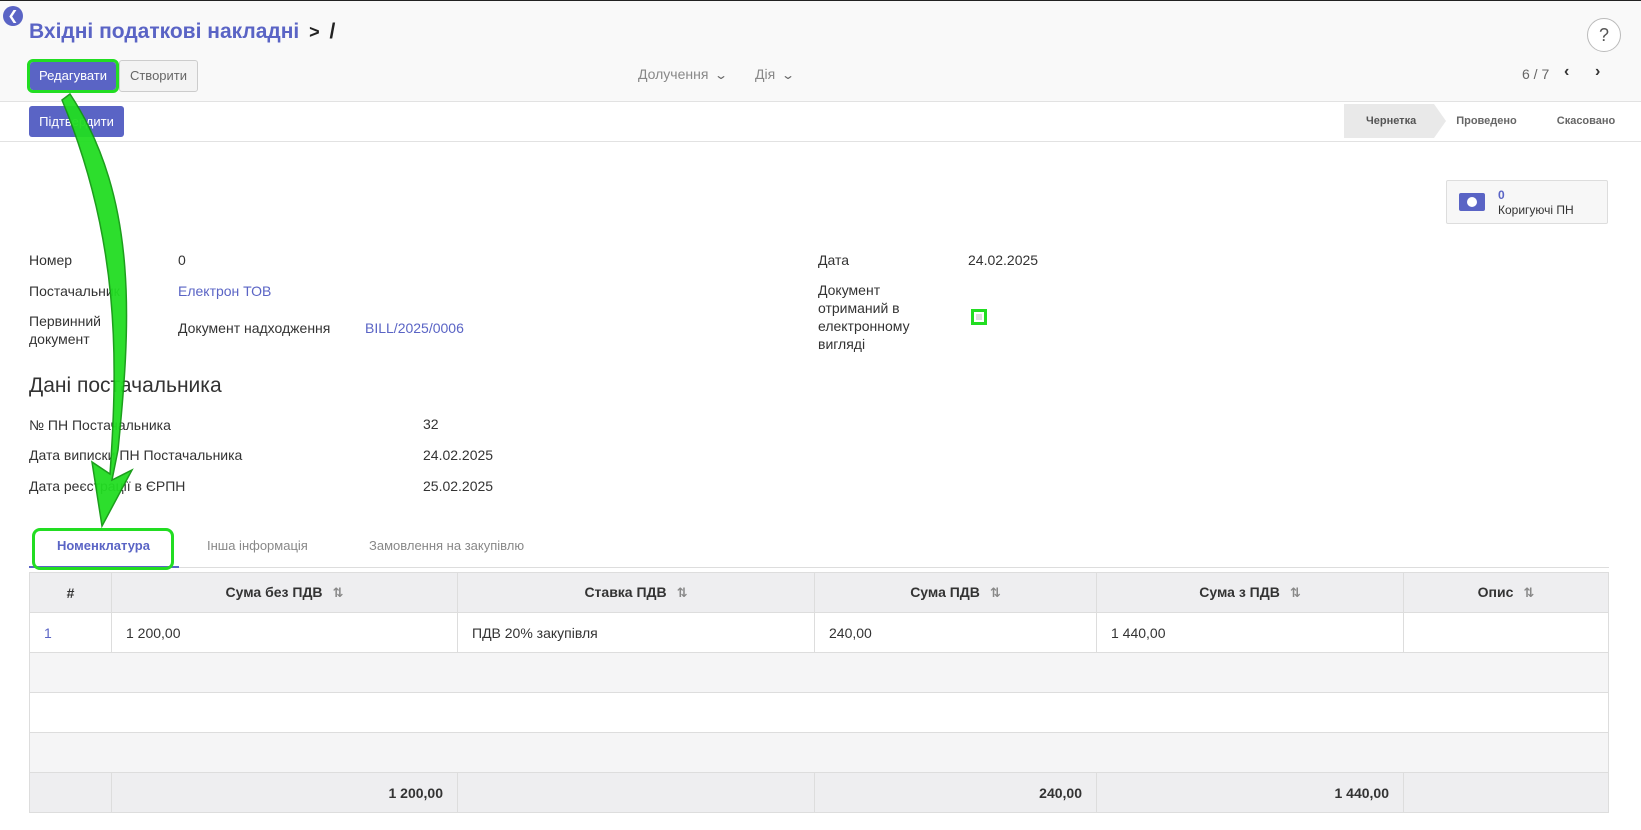 This screenshot has width=1641, height=830. Describe the element at coordinates (1506, 632) in the screenshot. I see `table-cell` at that location.